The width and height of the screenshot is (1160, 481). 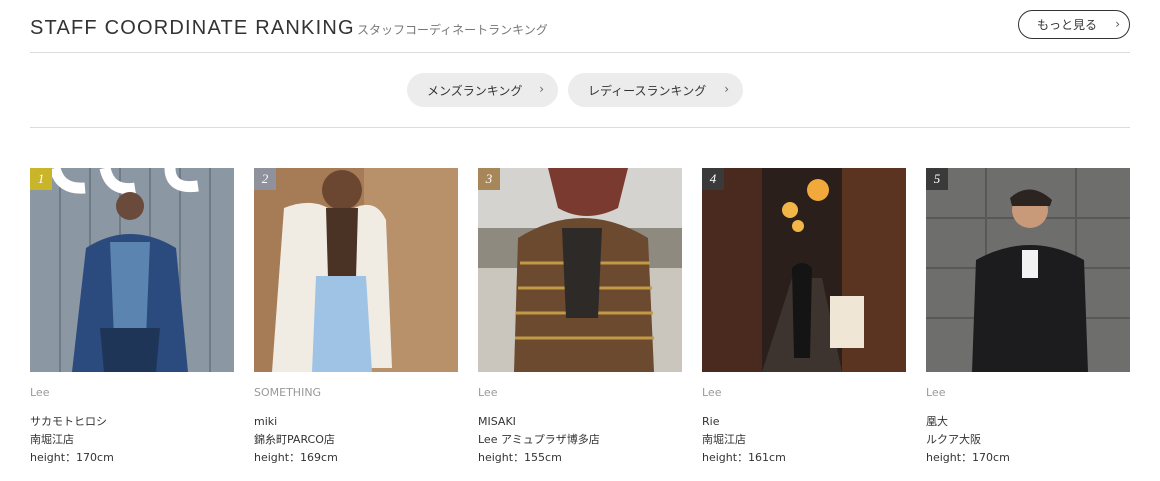 What do you see at coordinates (520, 457) in the screenshot?
I see `staff-height: height：155cm` at bounding box center [520, 457].